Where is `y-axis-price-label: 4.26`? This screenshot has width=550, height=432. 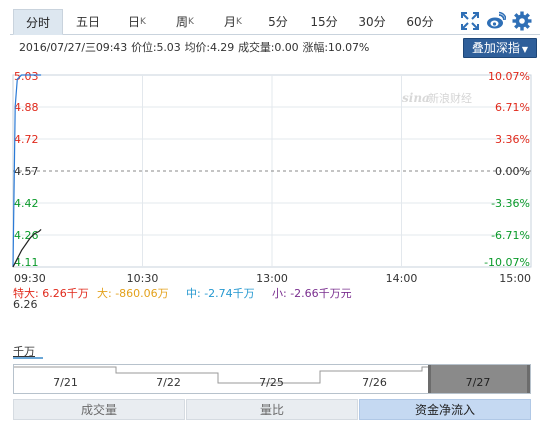
y-axis-price-label: 4.26 is located at coordinates (26, 235).